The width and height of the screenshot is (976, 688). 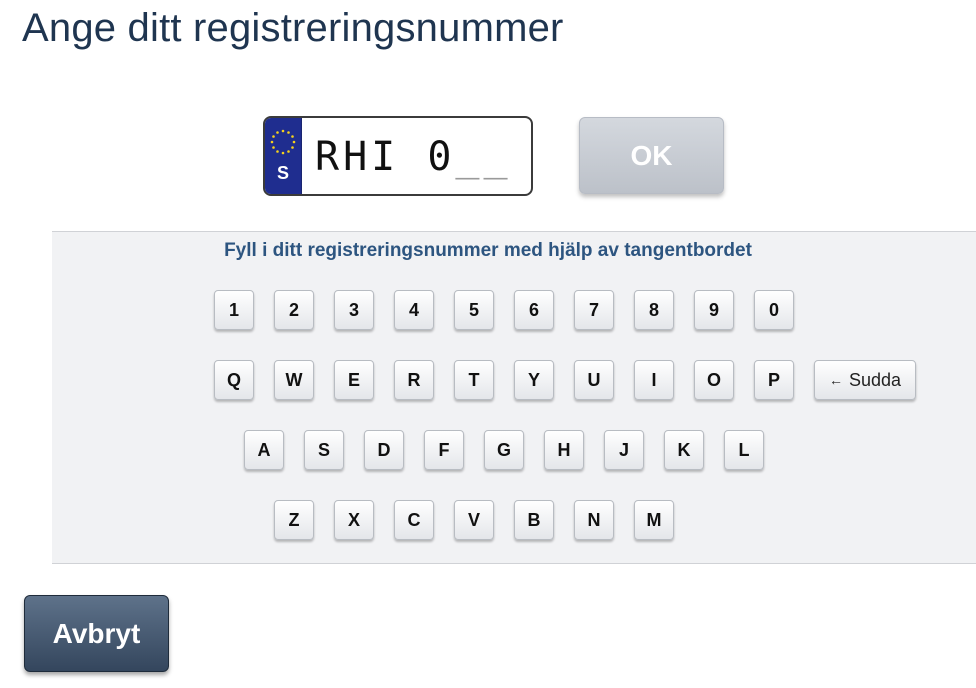 What do you see at coordinates (474, 380) in the screenshot?
I see `key-t: T` at bounding box center [474, 380].